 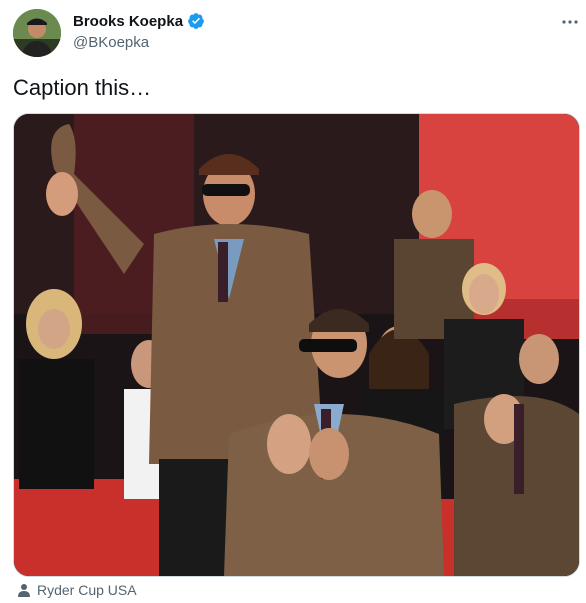 What do you see at coordinates (570, 22) in the screenshot?
I see `more-options-icon` at bounding box center [570, 22].